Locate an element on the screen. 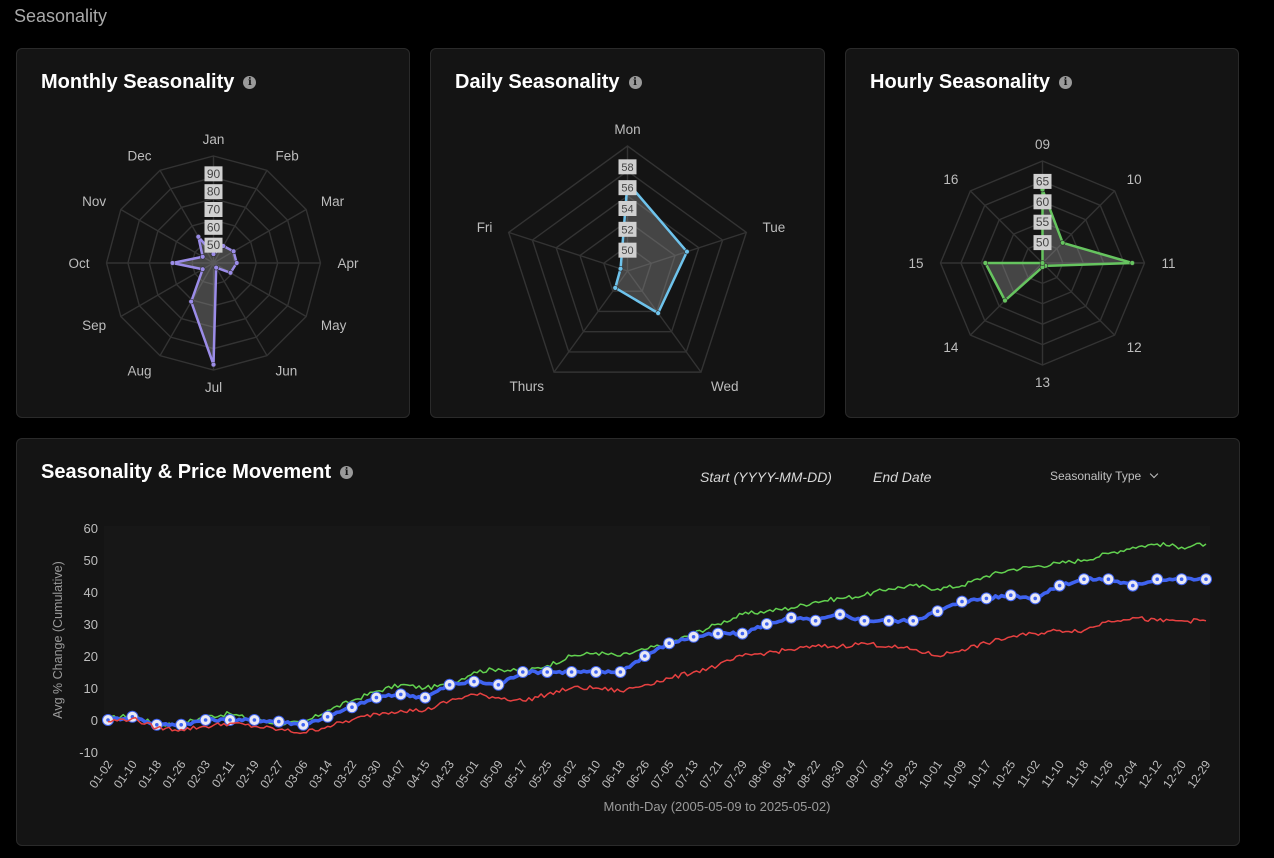  x-tick-label: 03-14 is located at coordinates (320, 773).